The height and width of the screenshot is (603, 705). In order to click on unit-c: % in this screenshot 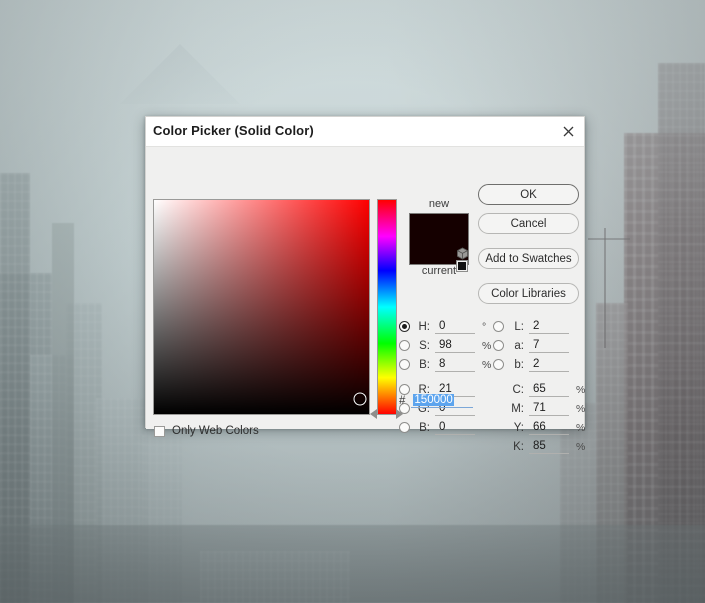, I will do `click(581, 389)`.